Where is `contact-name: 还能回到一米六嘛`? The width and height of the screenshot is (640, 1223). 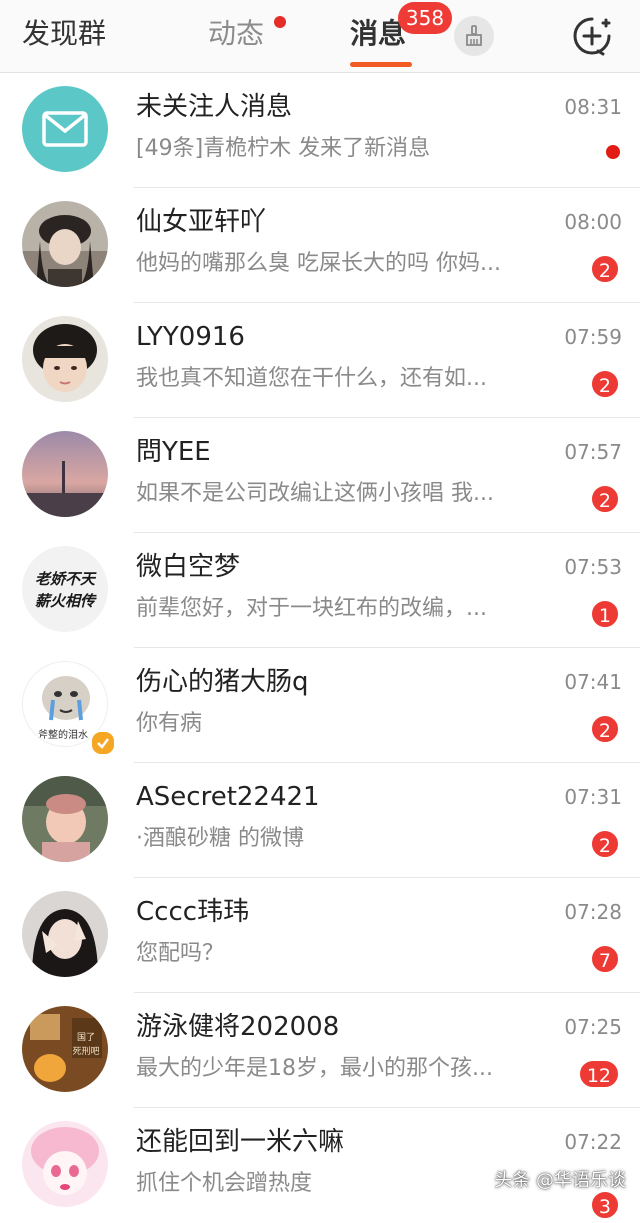
contact-name: 还能回到一米六嘛 is located at coordinates (240, 1142).